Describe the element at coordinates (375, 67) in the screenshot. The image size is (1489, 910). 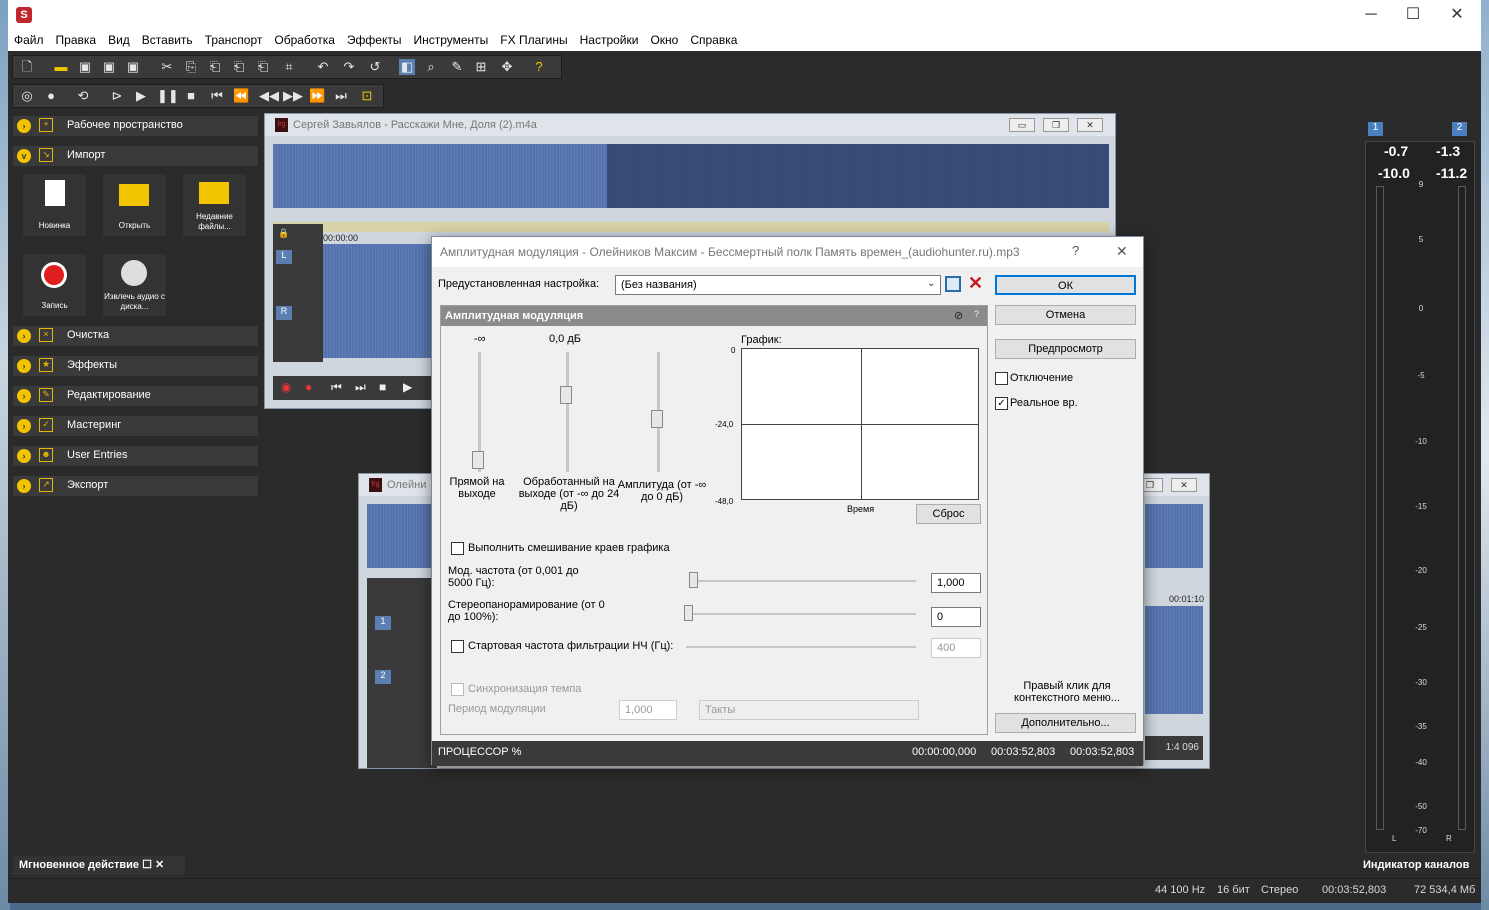
I see `repeat-icon: ↺` at that location.